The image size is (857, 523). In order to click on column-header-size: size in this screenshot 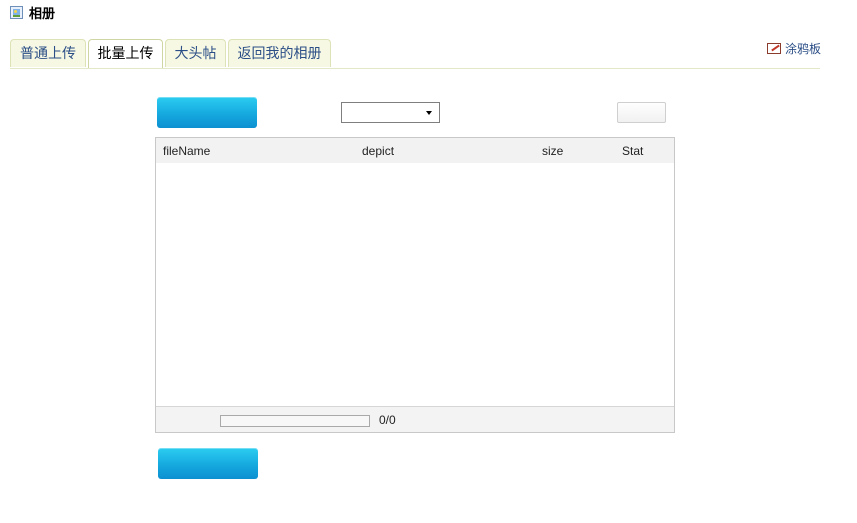, I will do `click(553, 151)`.